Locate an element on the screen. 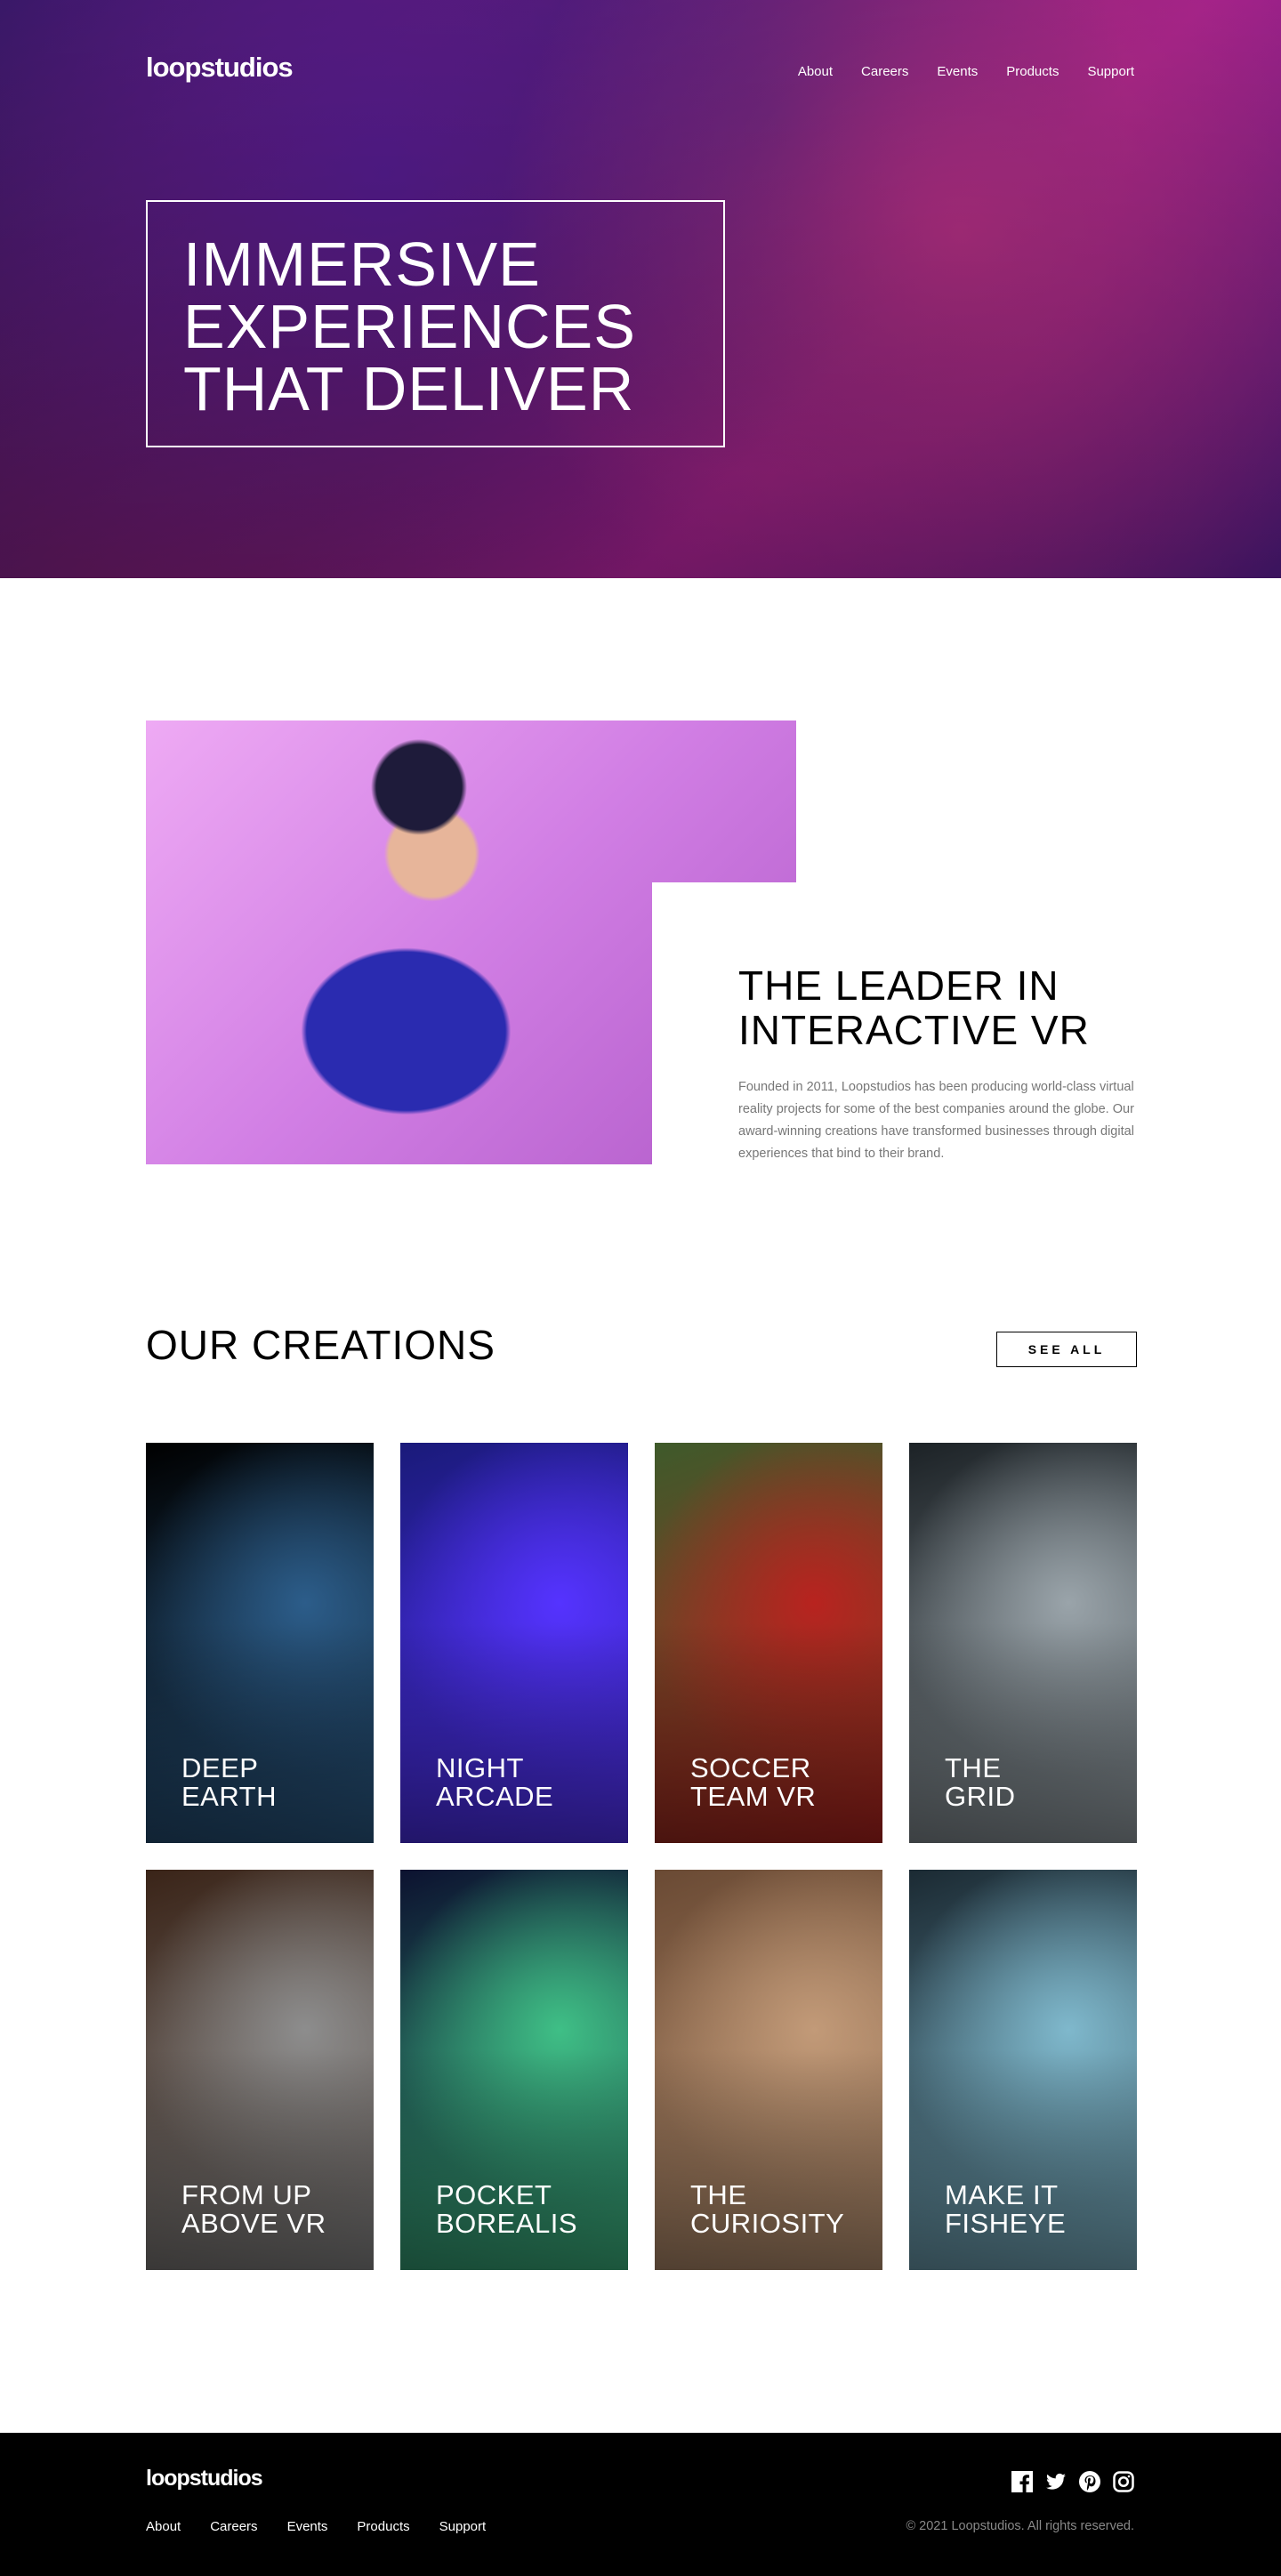 The width and height of the screenshot is (1281, 2576). creation-card: MAKE IT FISHEYE is located at coordinates (1023, 2070).